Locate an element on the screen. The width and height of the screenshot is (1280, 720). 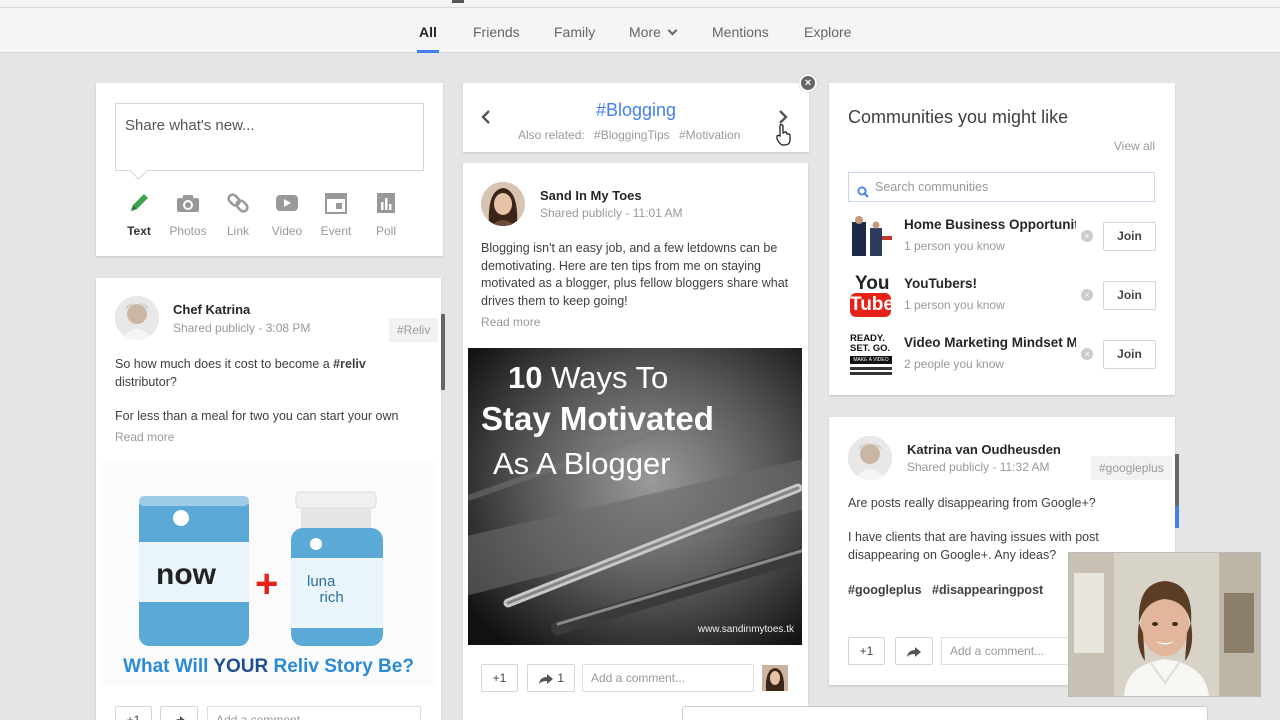
post-hashtag-chip: #Reliv is located at coordinates (414, 330).